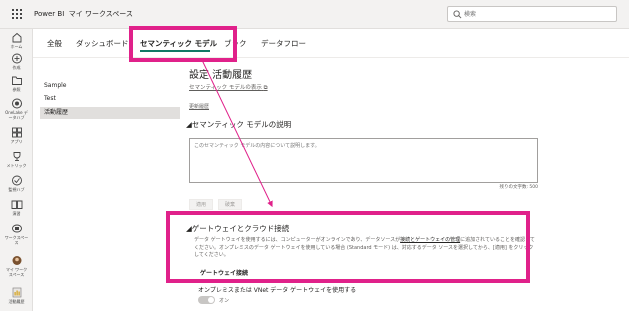 Image resolution: width=629 pixels, height=311 pixels. I want to click on workspaces-icon, so click(16, 228).